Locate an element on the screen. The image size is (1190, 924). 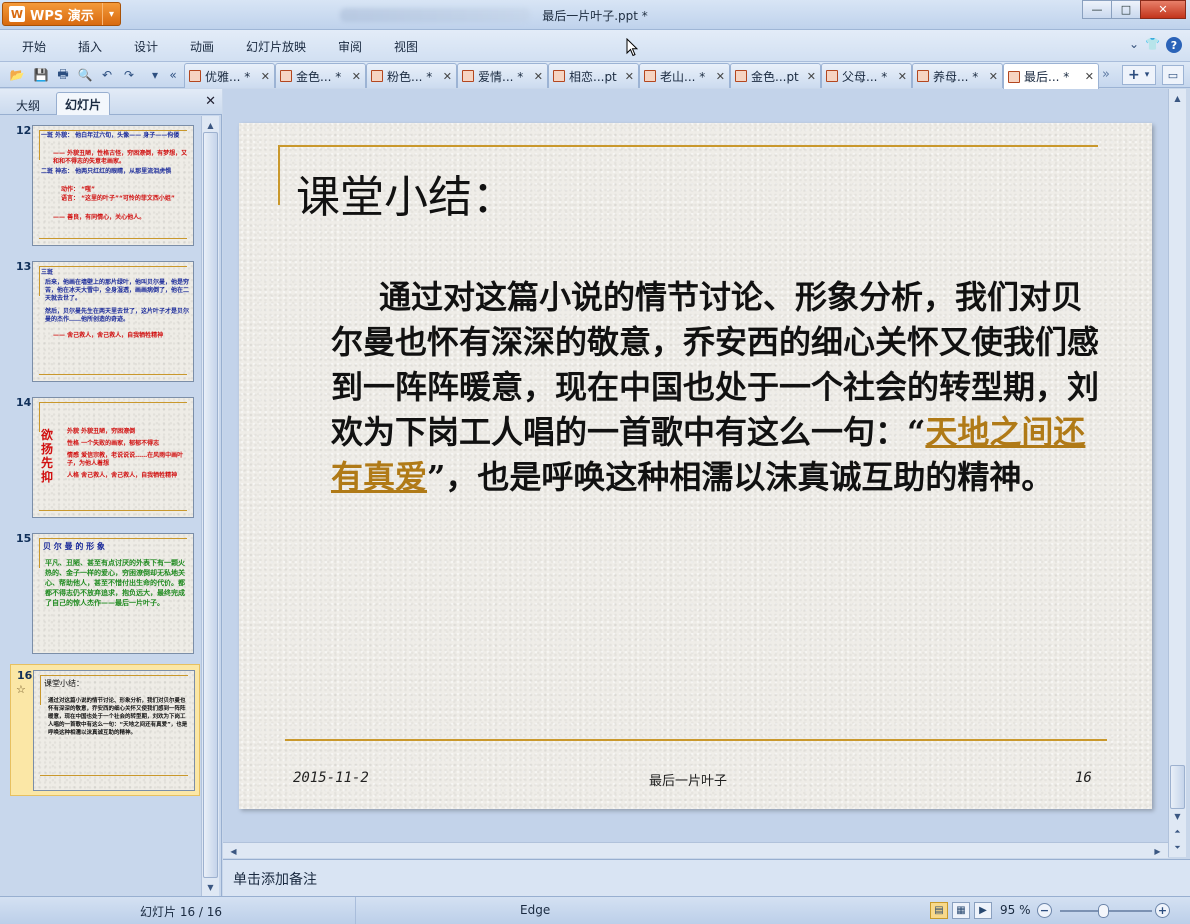
menu-design: 设计 is located at coordinates (146, 46).